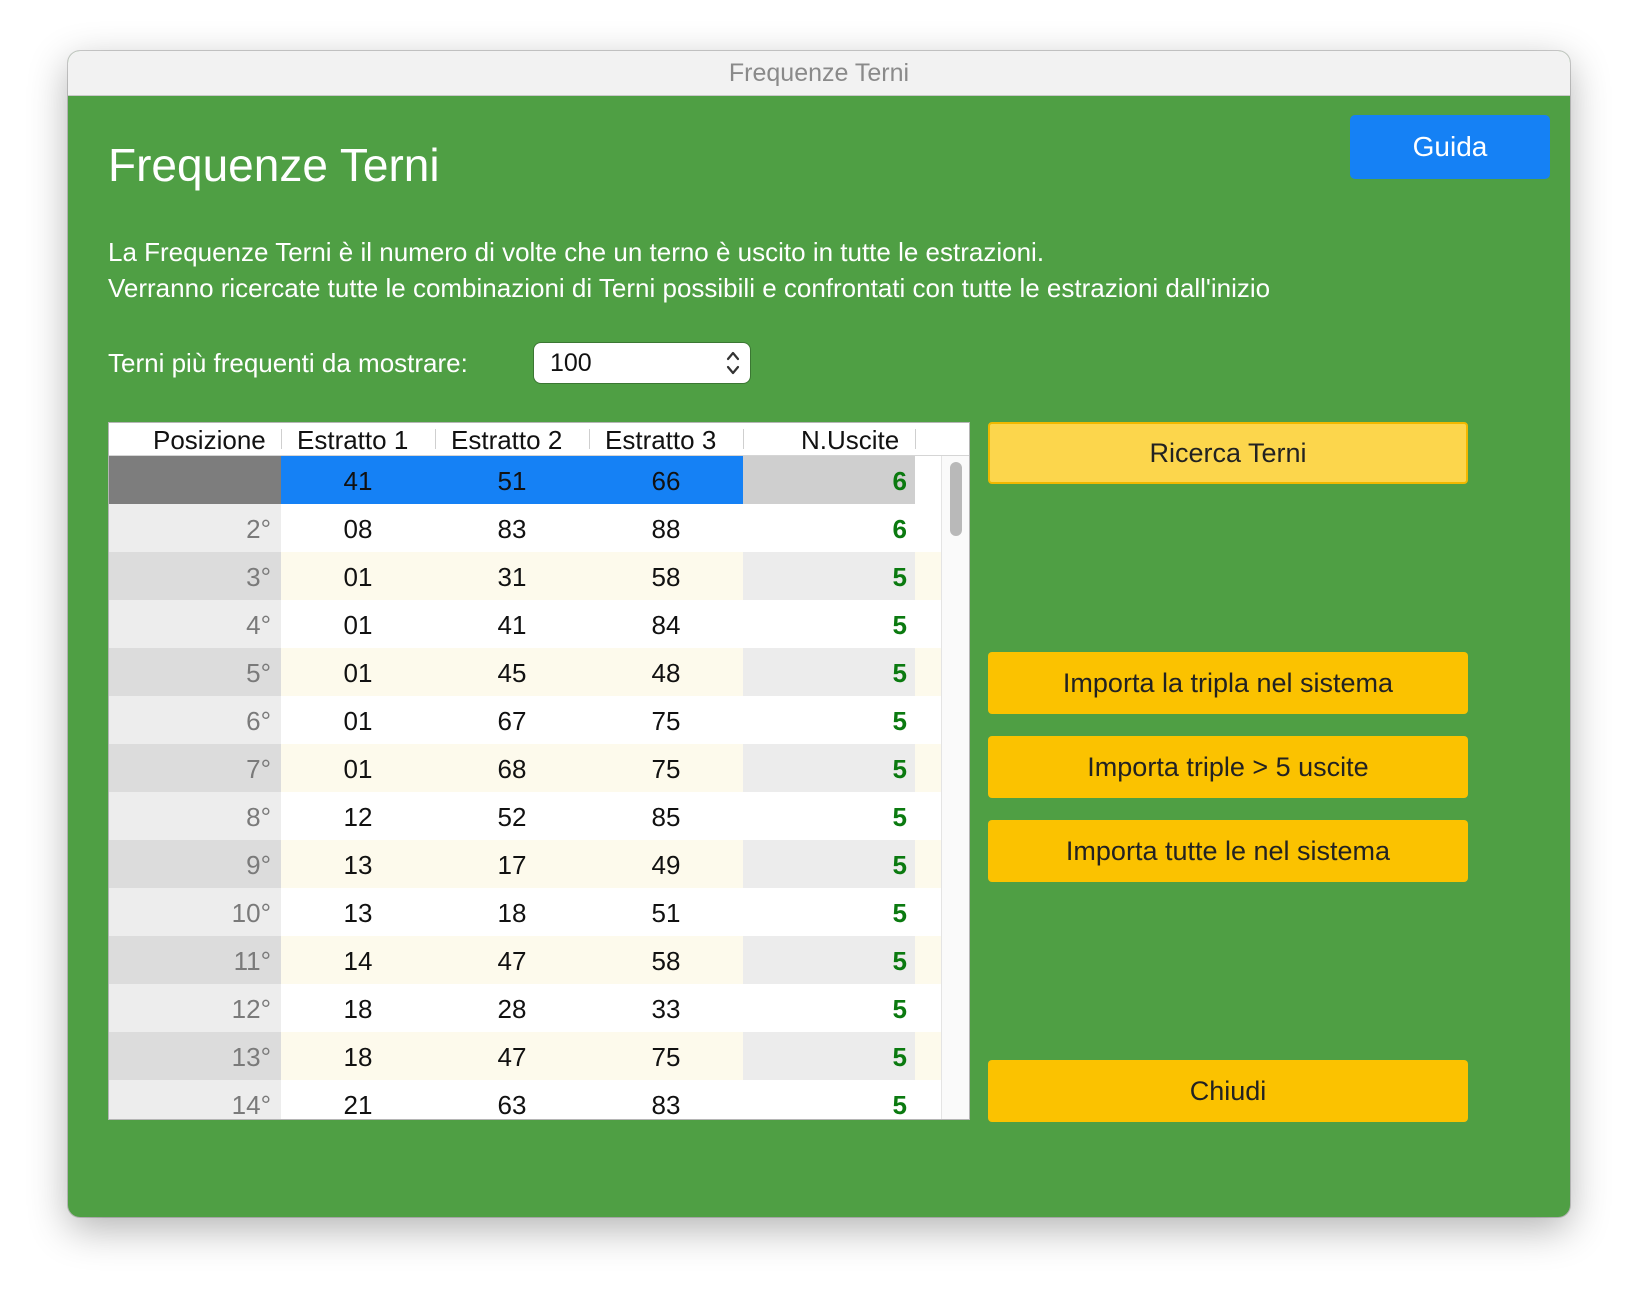 The image size is (1636, 1300). Describe the element at coordinates (358, 480) in the screenshot. I see `table-cell-e1: 41` at that location.